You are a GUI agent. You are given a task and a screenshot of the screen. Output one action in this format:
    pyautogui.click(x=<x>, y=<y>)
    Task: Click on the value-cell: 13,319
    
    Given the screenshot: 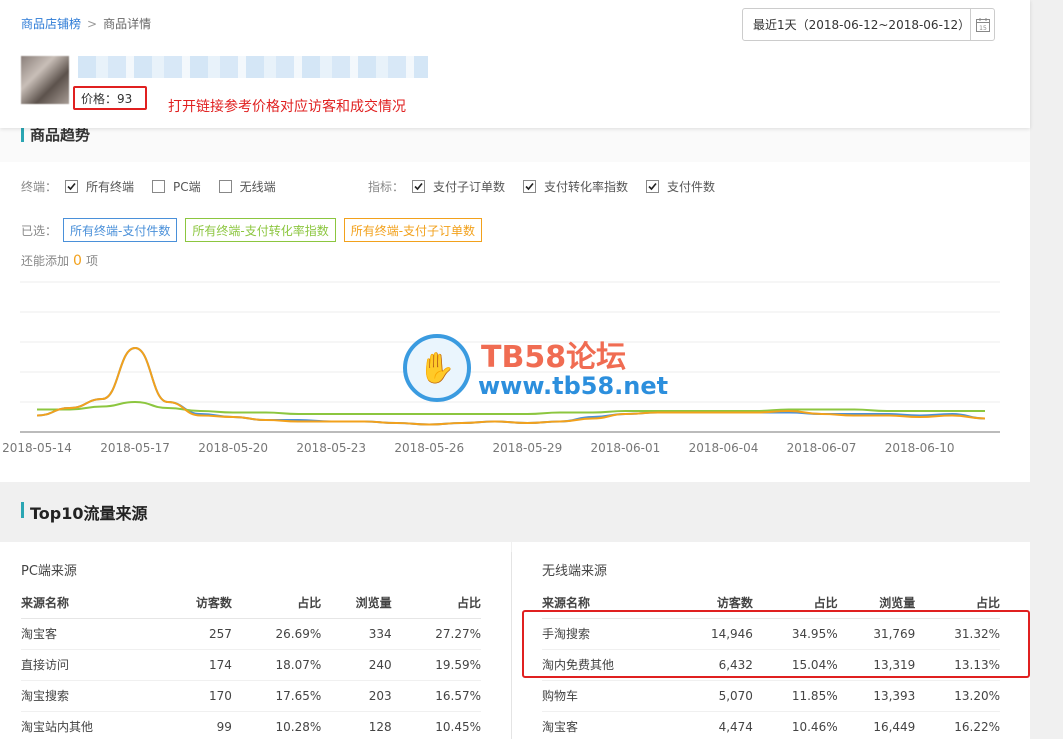 What is the action you would take?
    pyautogui.click(x=876, y=665)
    